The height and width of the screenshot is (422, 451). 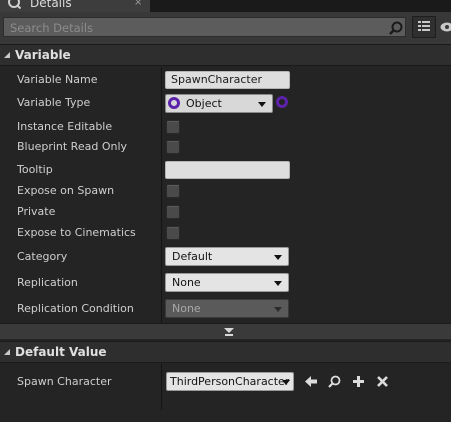 I want to click on instance-editable-checkbox, so click(x=173, y=127).